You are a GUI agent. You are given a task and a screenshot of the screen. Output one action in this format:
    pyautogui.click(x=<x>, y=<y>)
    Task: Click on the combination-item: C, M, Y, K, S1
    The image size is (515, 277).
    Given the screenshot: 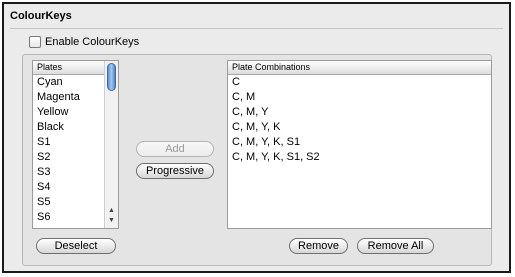 What is the action you would take?
    pyautogui.click(x=359, y=142)
    